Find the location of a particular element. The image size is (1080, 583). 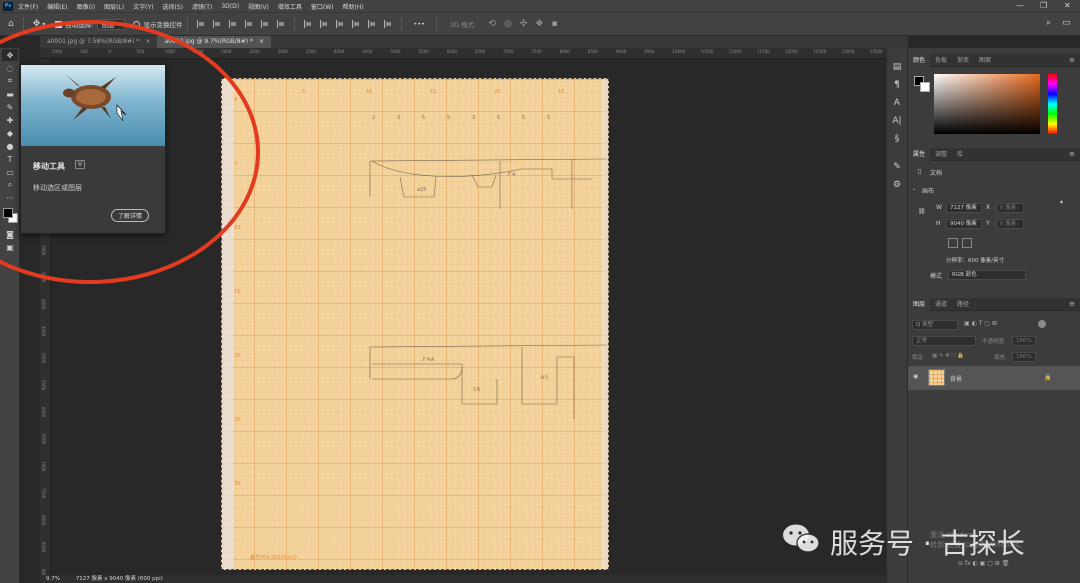

move-tool-preset-icon: ✥ is located at coordinates (37, 24).